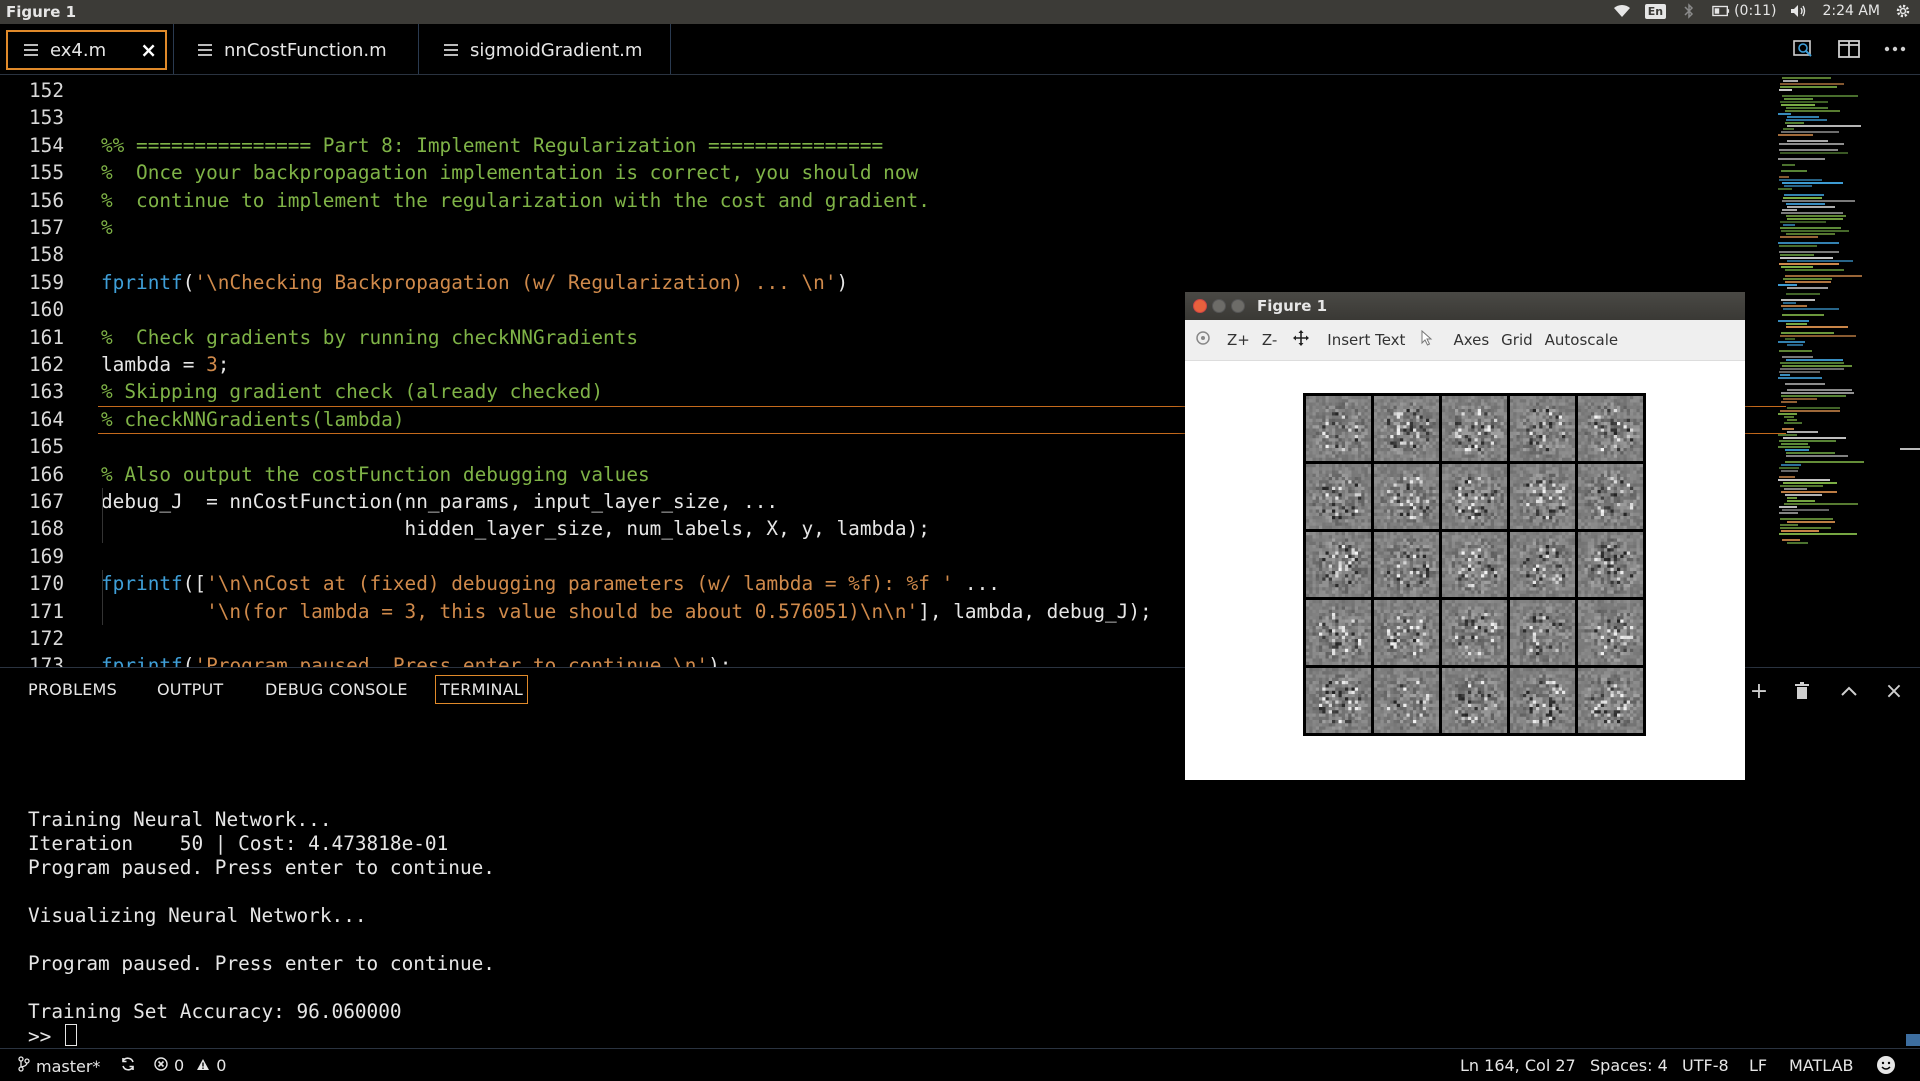 This screenshot has height=1081, width=1920. I want to click on line-number: 170, so click(32, 583).